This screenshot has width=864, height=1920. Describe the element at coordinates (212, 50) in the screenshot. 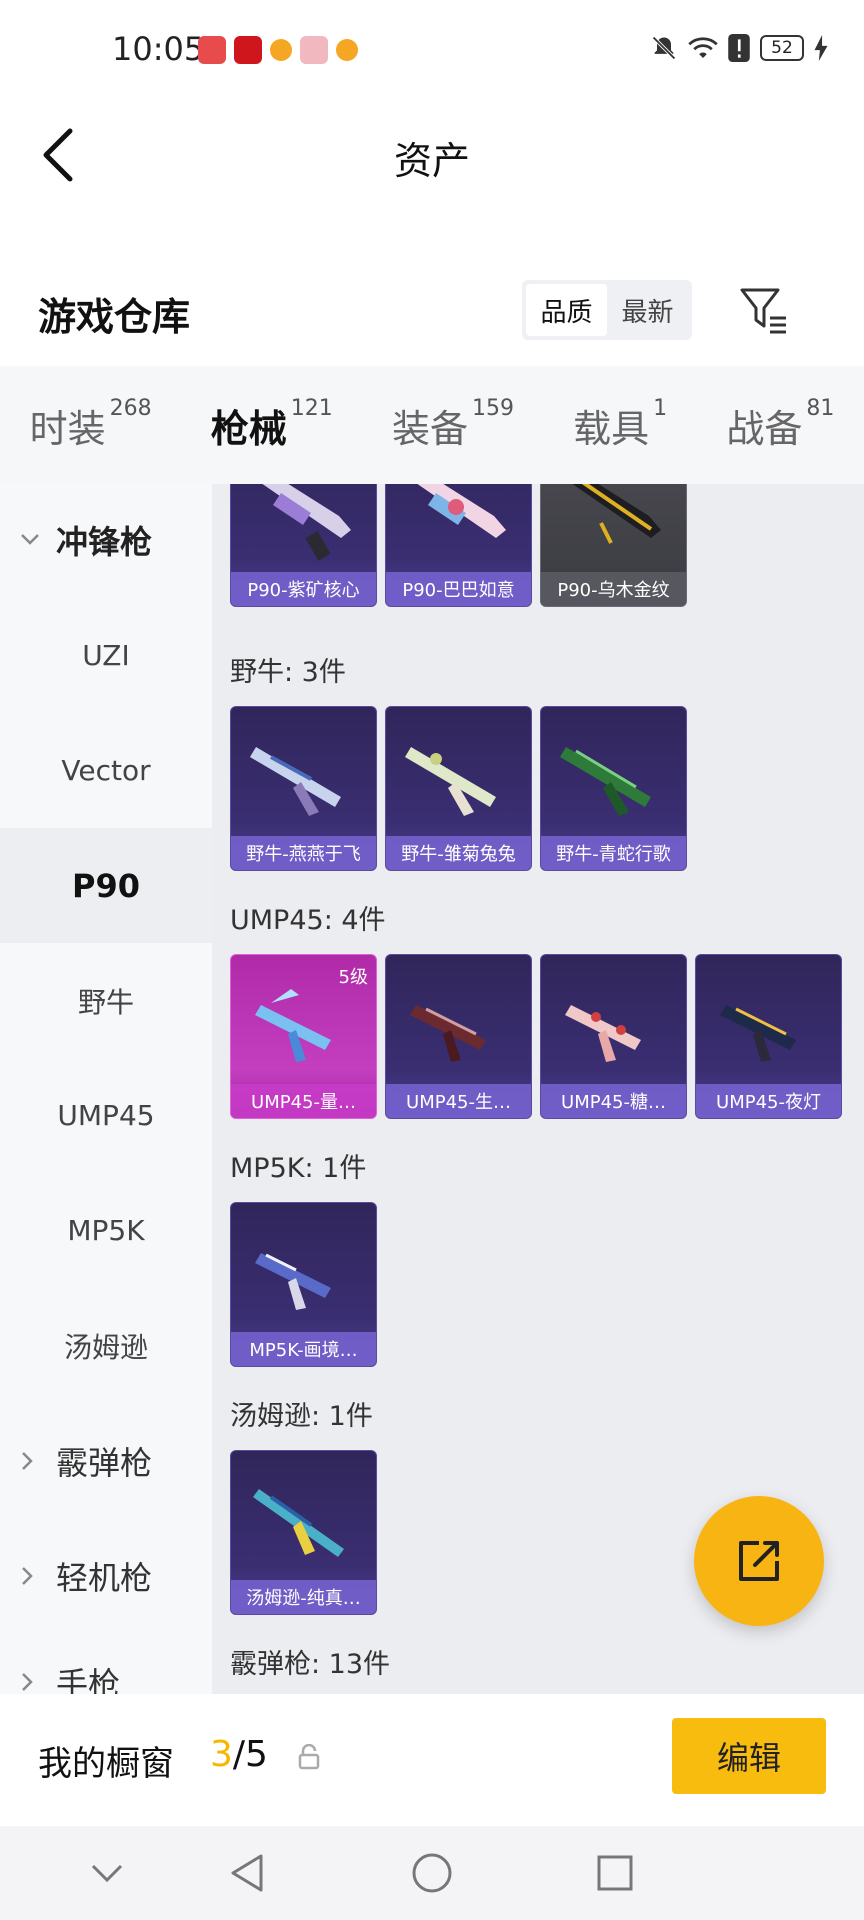

I see `huawei-app-icon` at that location.